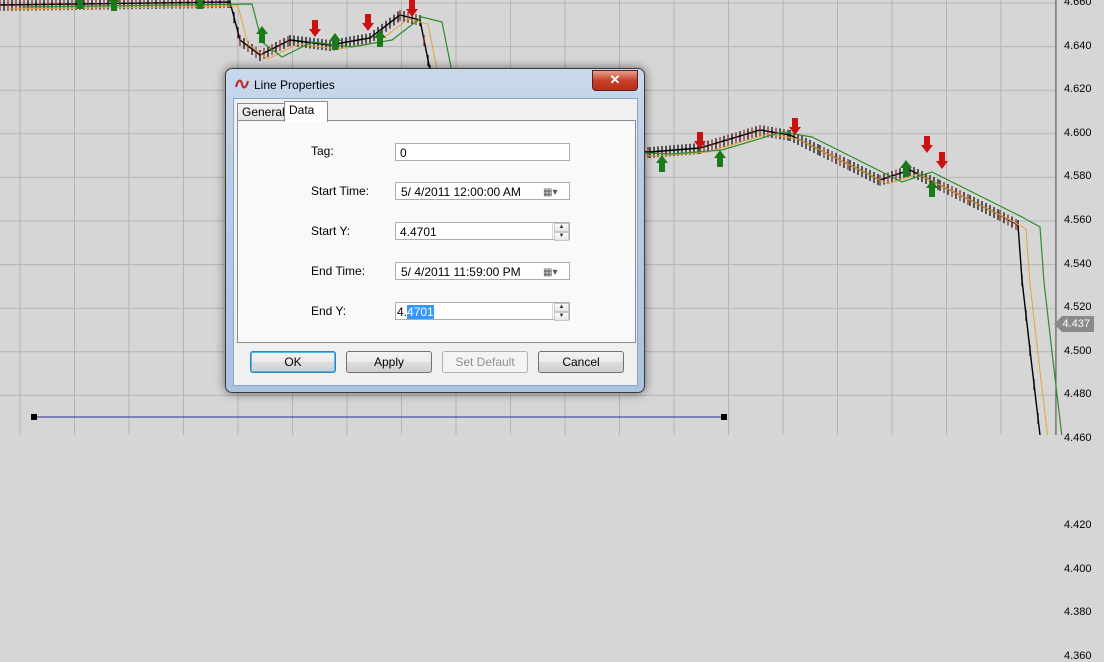  Describe the element at coordinates (435, 83) in the screenshot. I see `dialog-titlebar: Line Properties ✕` at that location.